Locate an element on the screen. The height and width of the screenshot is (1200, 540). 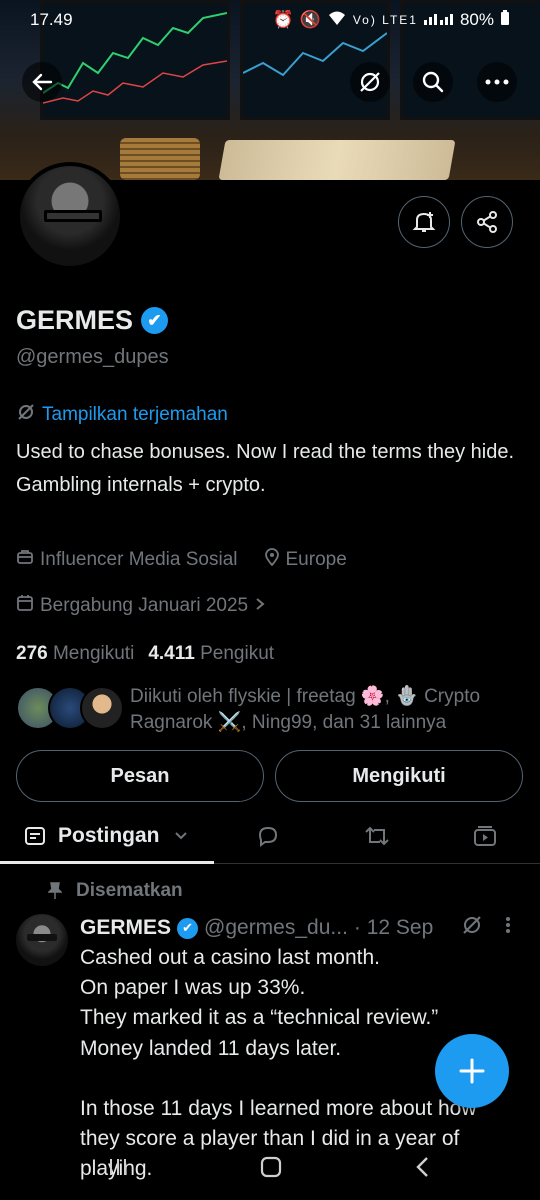
top-nav is located at coordinates (270, 82).